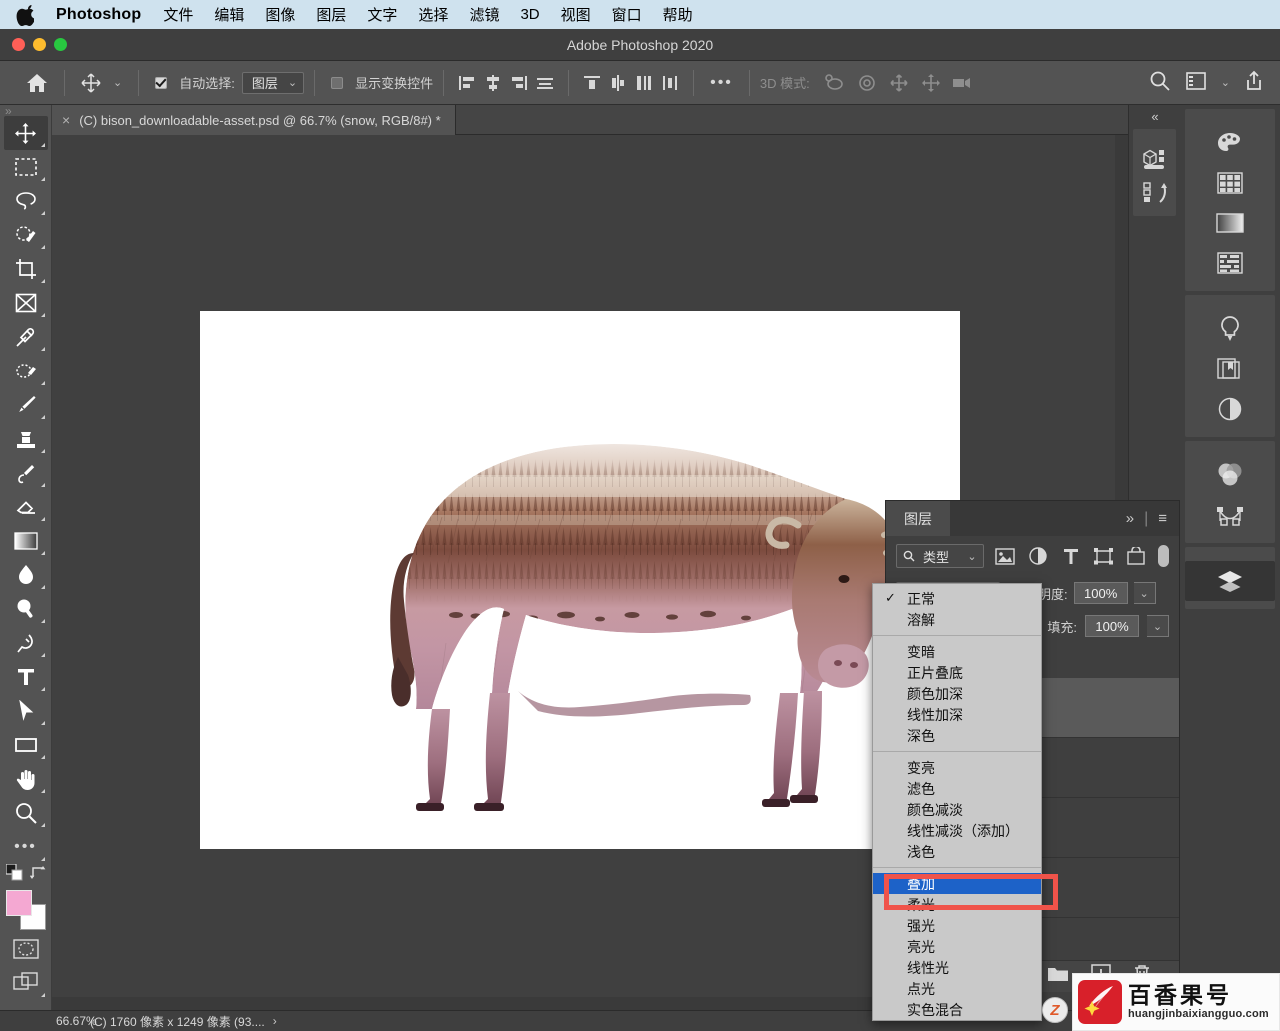 The height and width of the screenshot is (1031, 1280). What do you see at coordinates (26, 439) in the screenshot?
I see `clone-stamp-tool` at bounding box center [26, 439].